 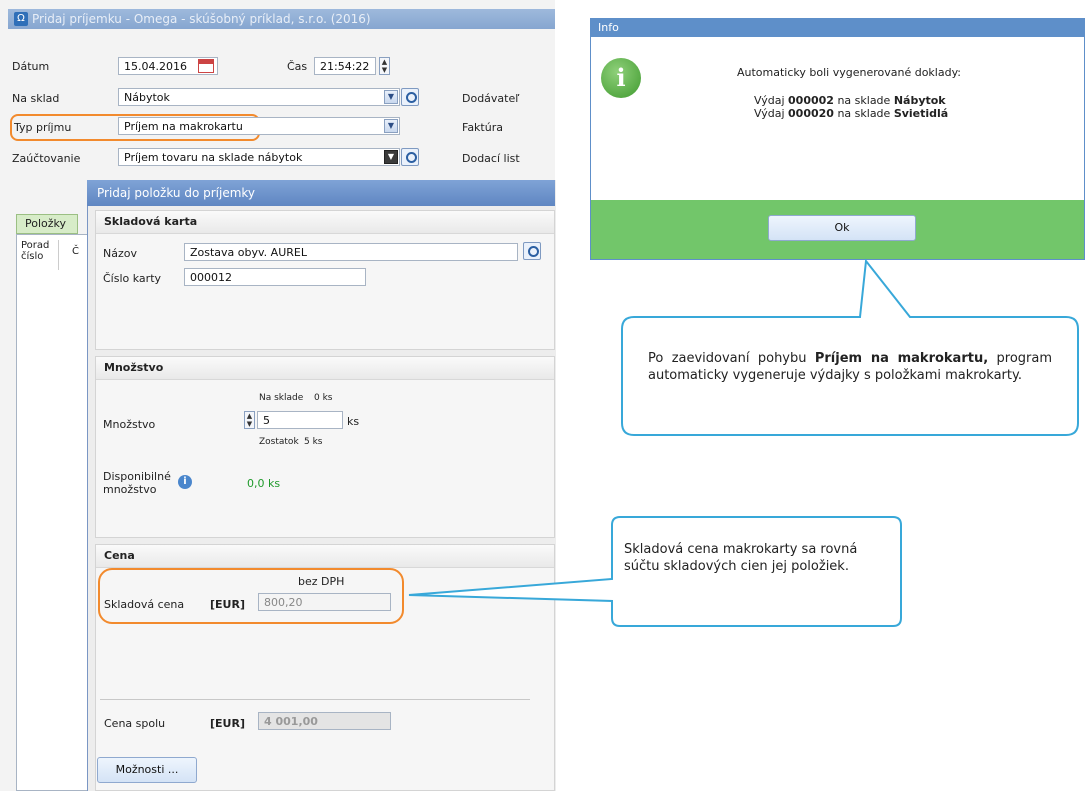 I want to click on callout-top-bold: Príjem na makrokartu,, so click(x=901, y=358).